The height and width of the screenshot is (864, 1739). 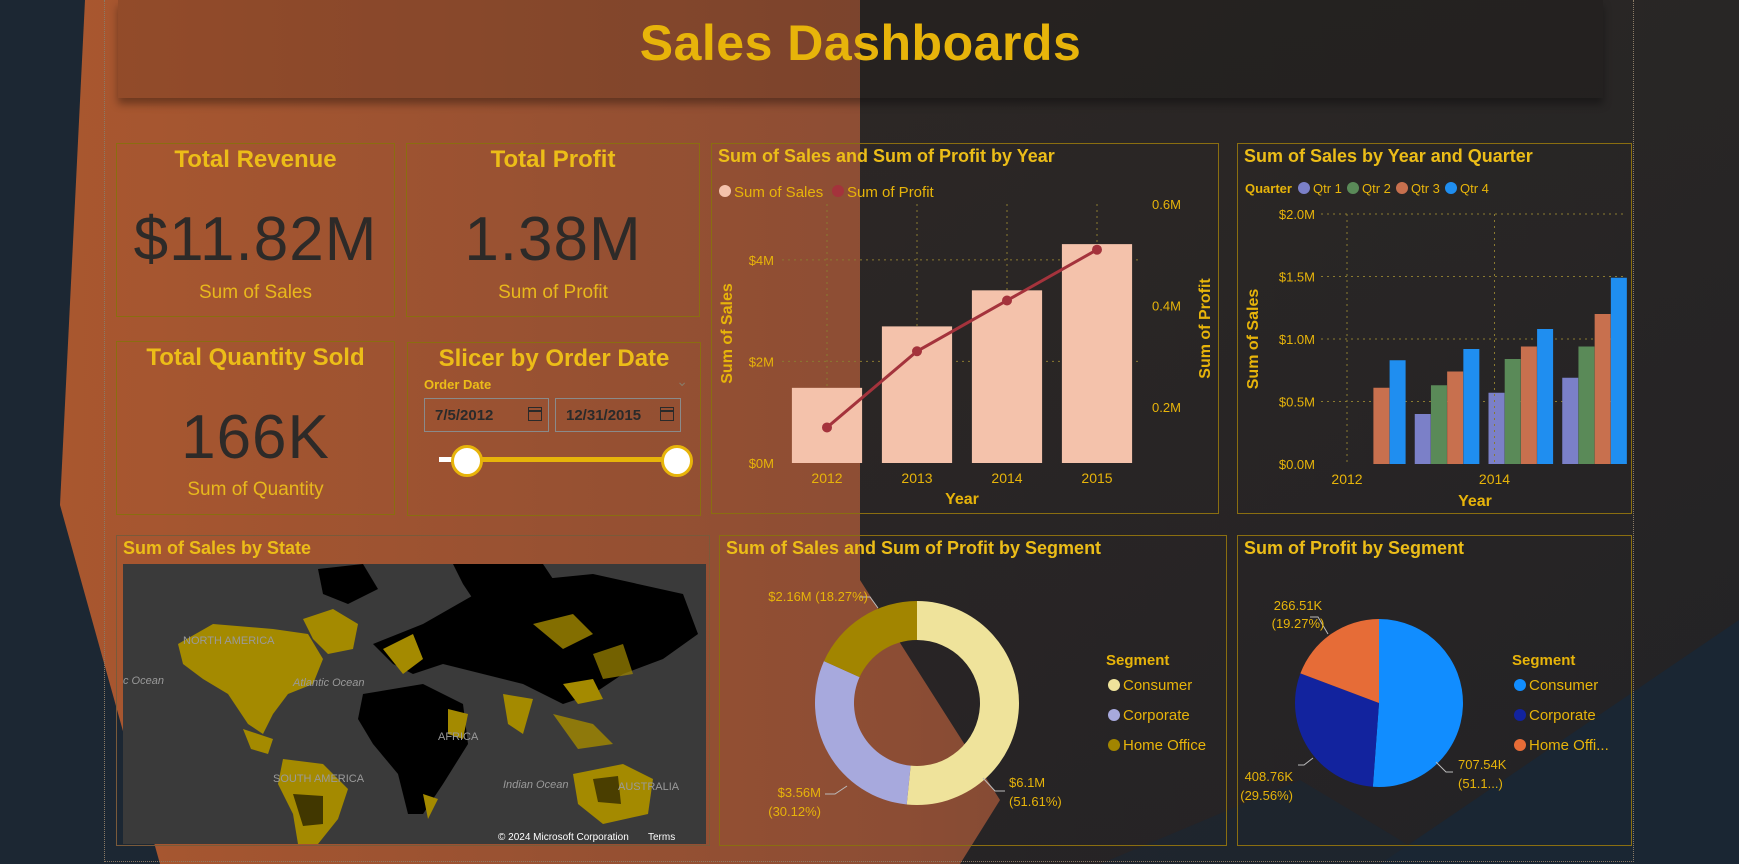 I want to click on legend-label: Home Office, so click(x=1164, y=745).